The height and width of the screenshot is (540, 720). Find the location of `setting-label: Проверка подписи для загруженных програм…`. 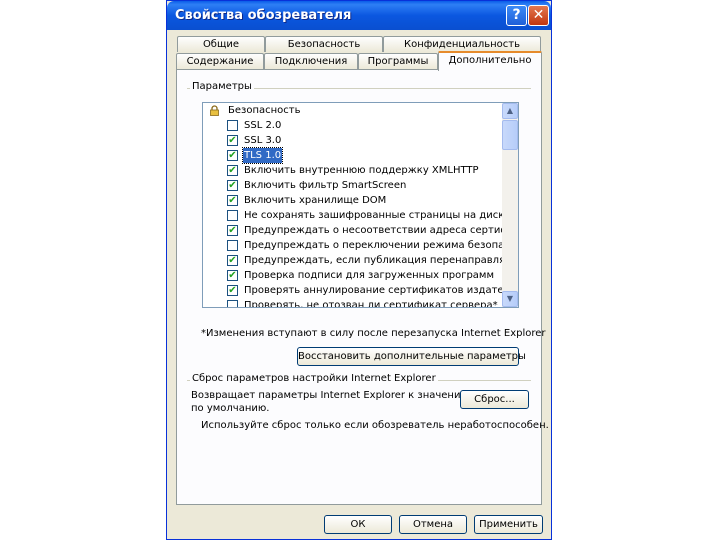

setting-label: Проверка подписи для загруженных програм… is located at coordinates (369, 275).